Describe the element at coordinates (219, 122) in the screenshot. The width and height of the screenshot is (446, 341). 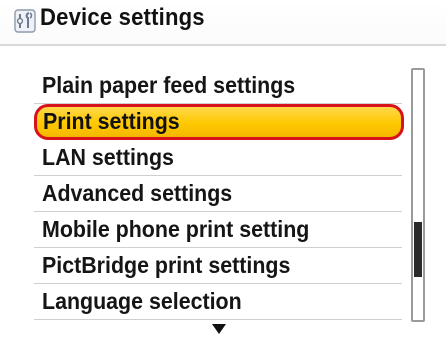
I see `menu-item-print-settings: Print settings` at that location.